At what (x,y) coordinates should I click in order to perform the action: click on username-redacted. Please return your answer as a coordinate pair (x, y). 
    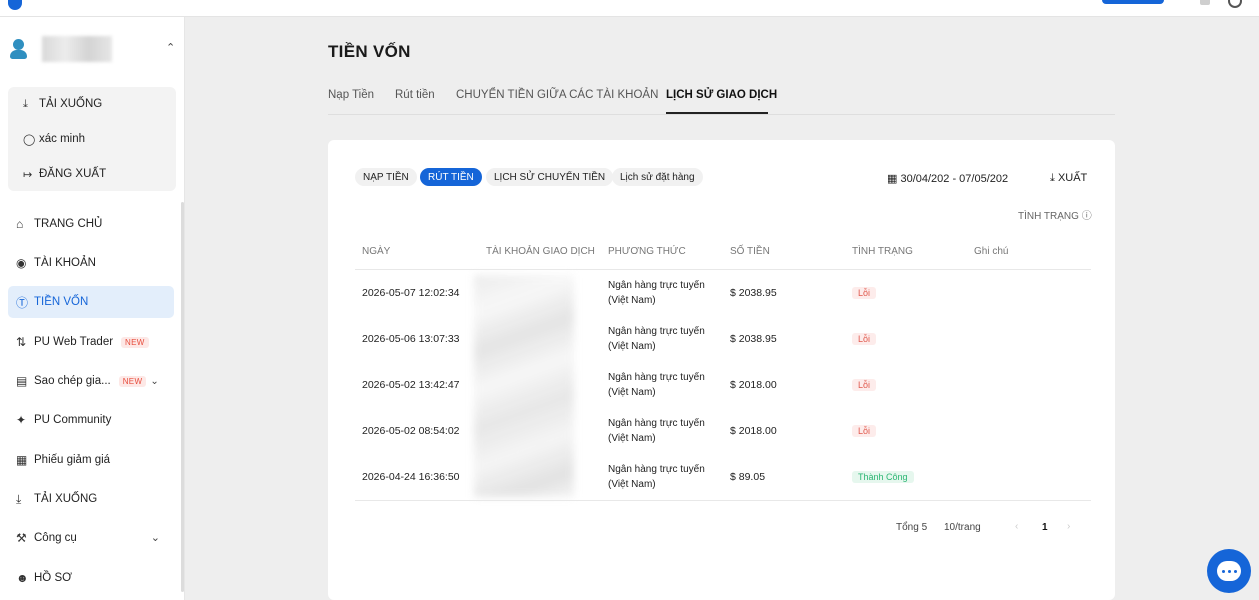
    Looking at the image, I should click on (77, 49).